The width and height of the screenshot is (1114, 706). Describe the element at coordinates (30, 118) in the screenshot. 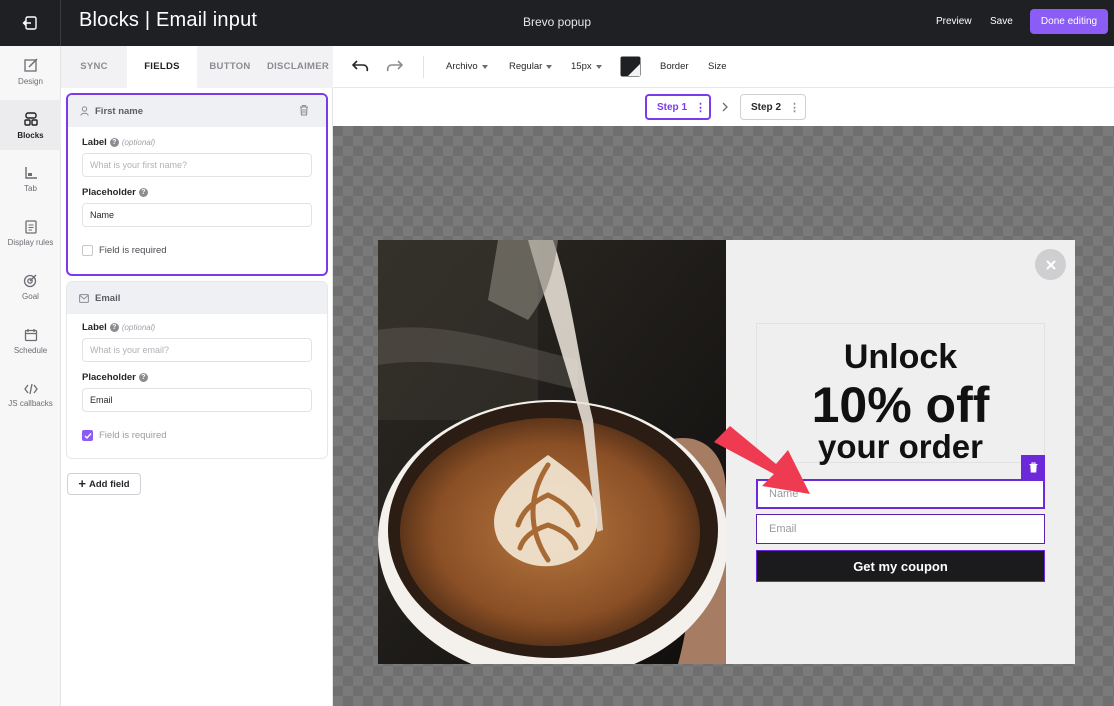

I see `blocks-icon` at that location.